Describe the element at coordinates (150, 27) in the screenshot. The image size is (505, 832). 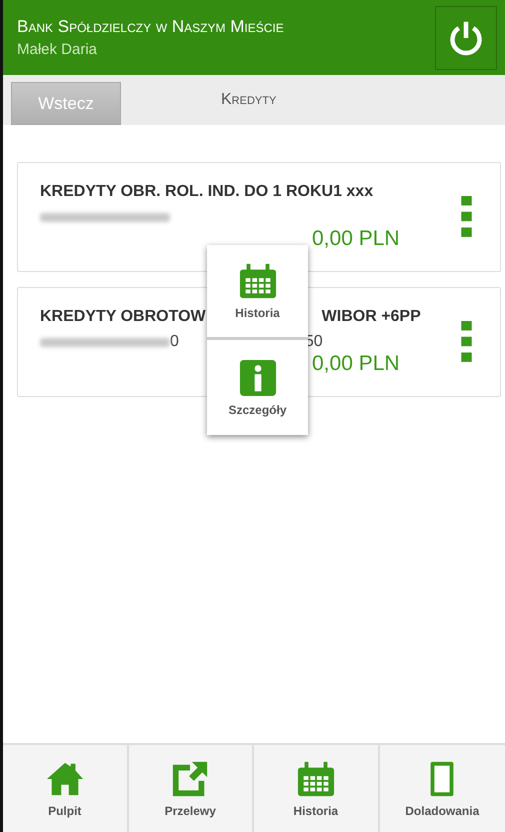
I see `bank-name: Bank Spółdzielczy w Naszym Mieście` at that location.